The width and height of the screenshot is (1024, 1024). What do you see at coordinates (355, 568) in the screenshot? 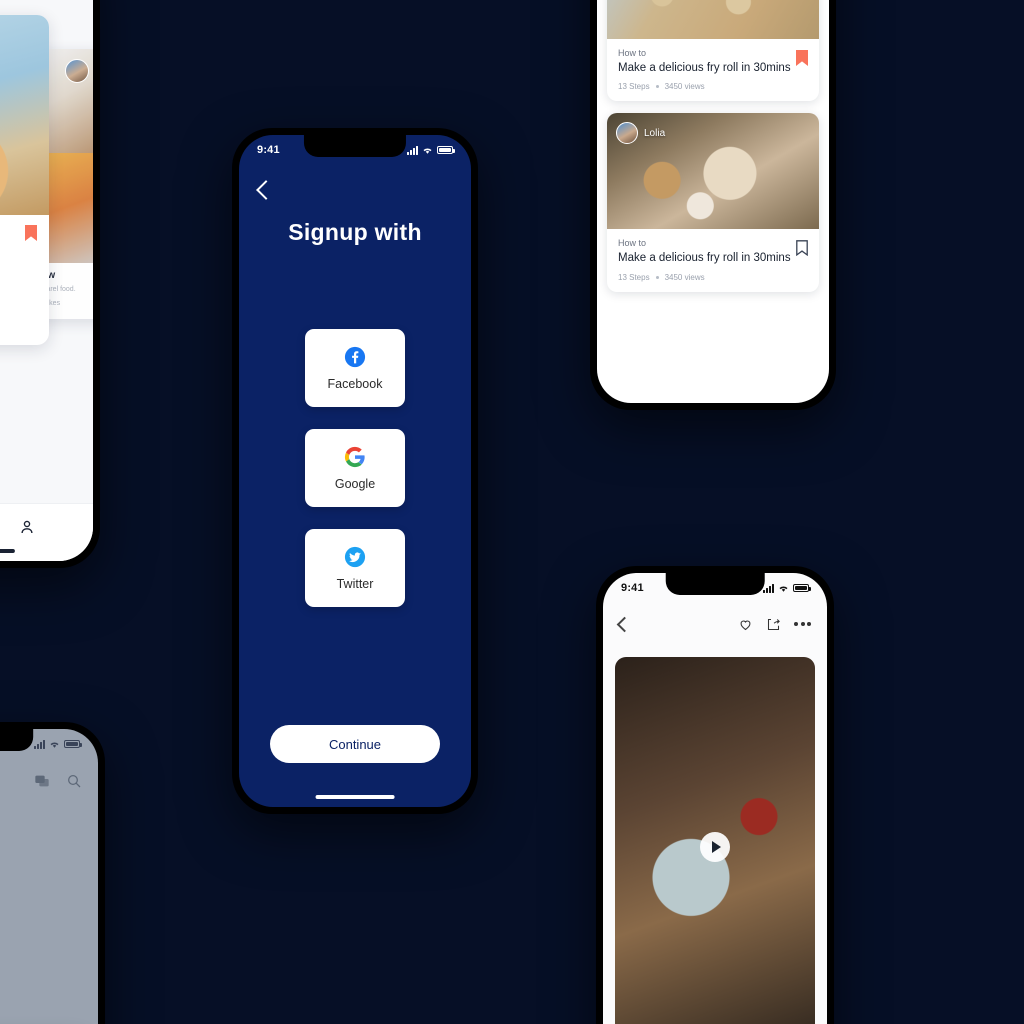
I see `twitter-login-button: Twitter` at bounding box center [355, 568].